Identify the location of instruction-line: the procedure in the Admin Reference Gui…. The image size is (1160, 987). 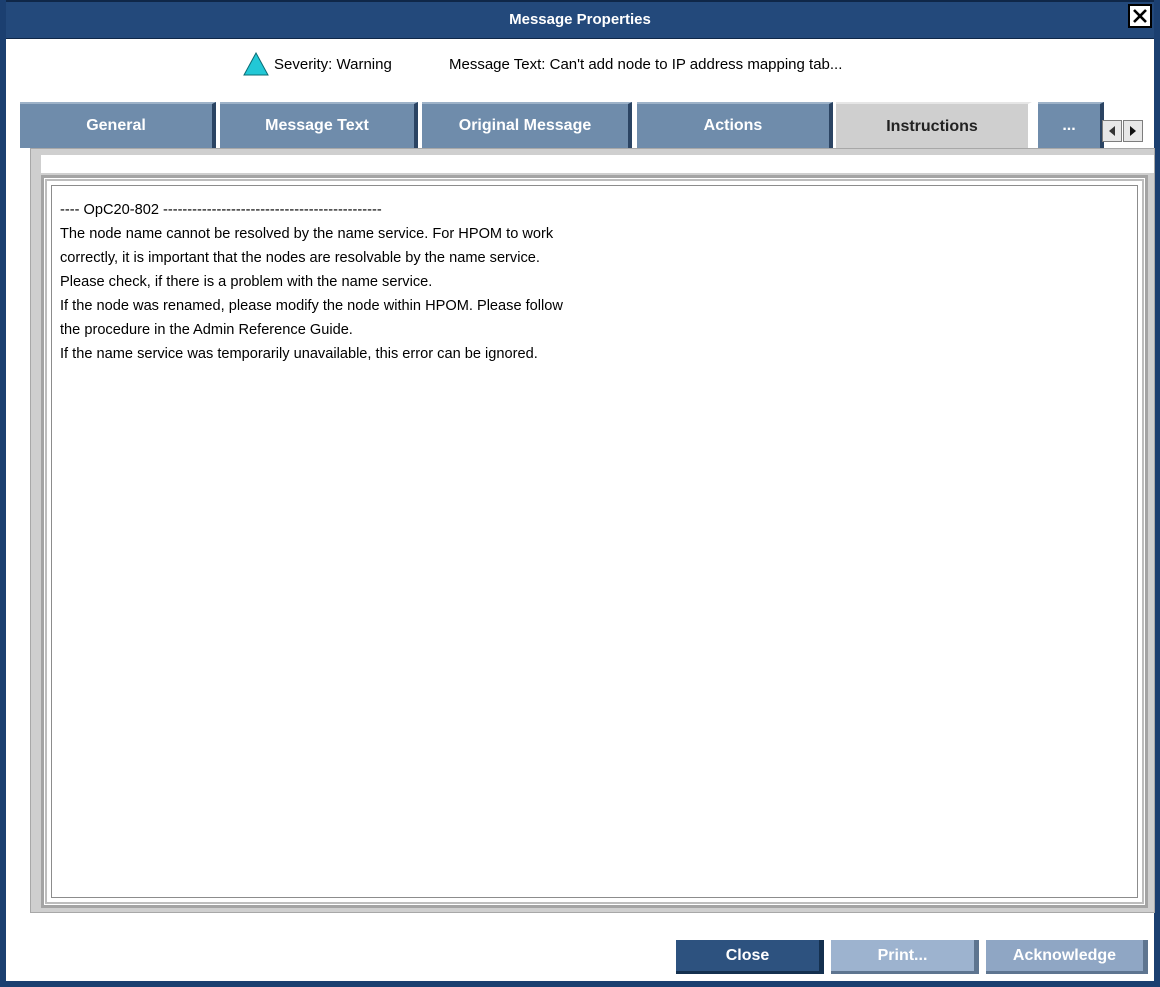
(206, 330).